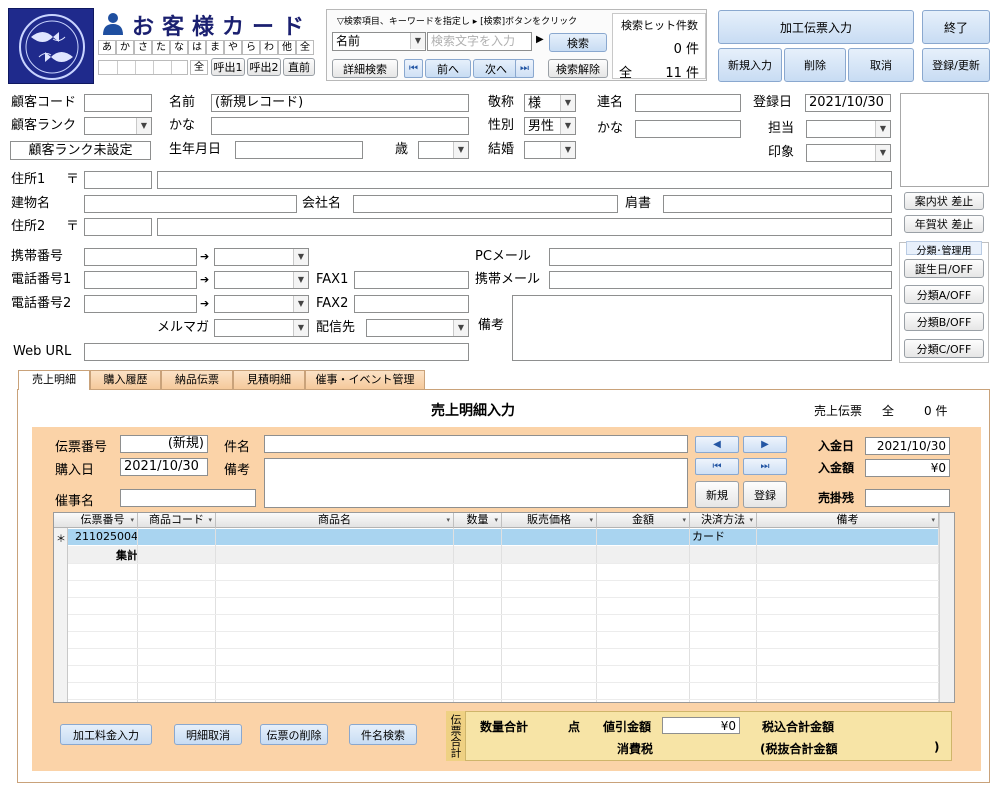 The image size is (1000, 792). Describe the element at coordinates (125, 379) in the screenshot. I see `tab-purchase-history: 購入履歴` at that location.